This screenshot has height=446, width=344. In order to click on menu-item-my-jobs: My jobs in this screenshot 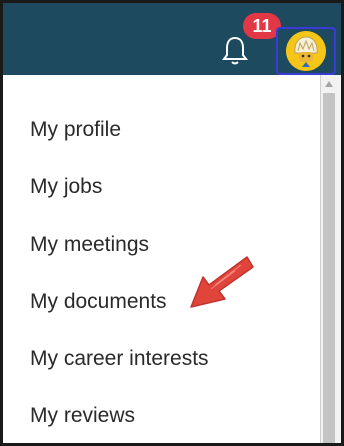, I will do `click(66, 187)`.